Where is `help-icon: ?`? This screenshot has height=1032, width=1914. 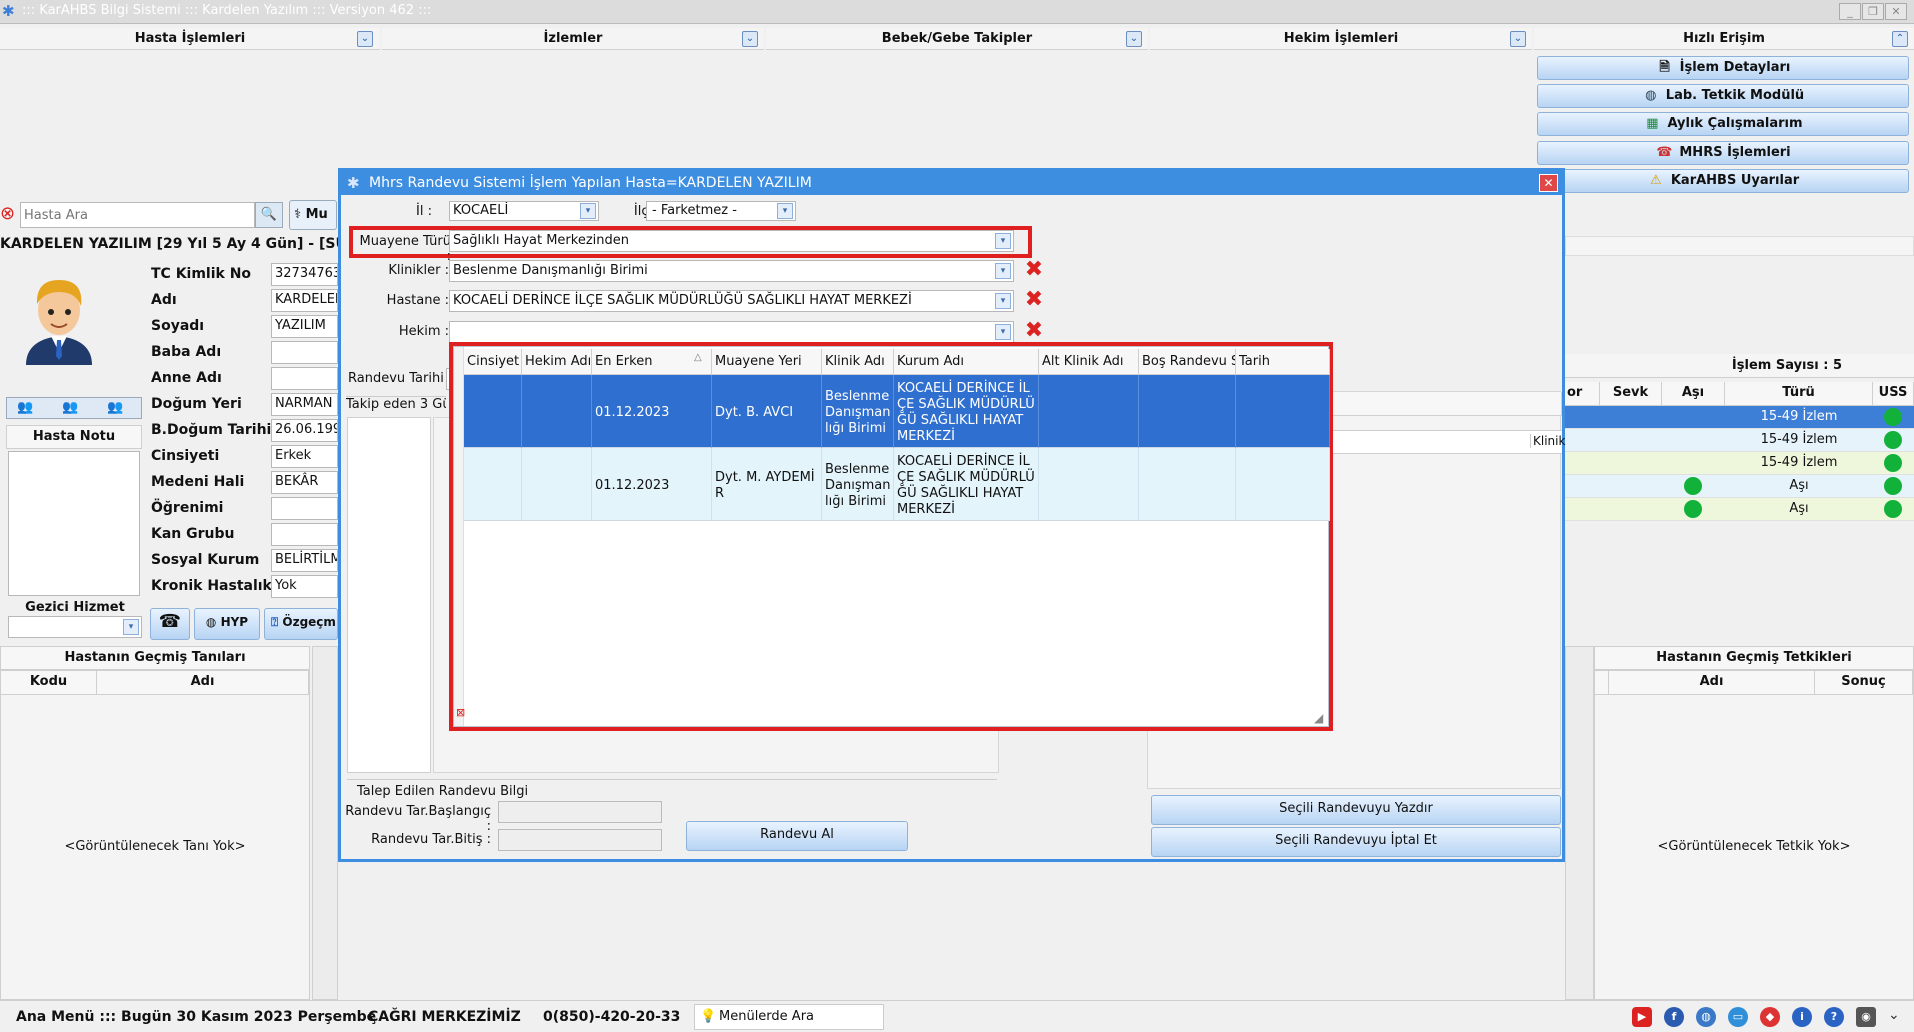 help-icon: ? is located at coordinates (1834, 1017).